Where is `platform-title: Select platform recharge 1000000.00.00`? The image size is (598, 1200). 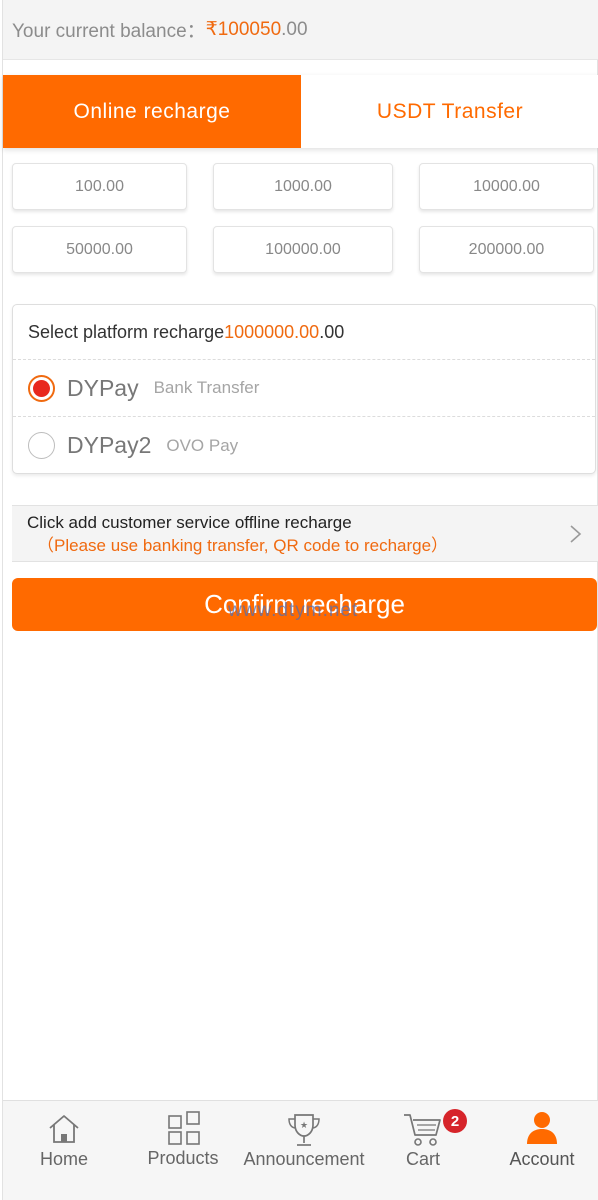
platform-title: Select platform recharge 1000000.00.00 is located at coordinates (304, 332).